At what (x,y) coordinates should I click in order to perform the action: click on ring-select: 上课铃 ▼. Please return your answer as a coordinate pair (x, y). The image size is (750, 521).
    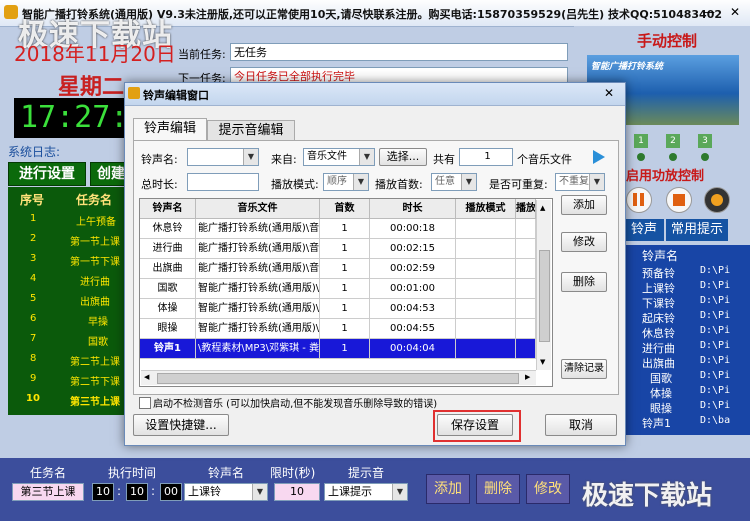
    Looking at the image, I should click on (226, 492).